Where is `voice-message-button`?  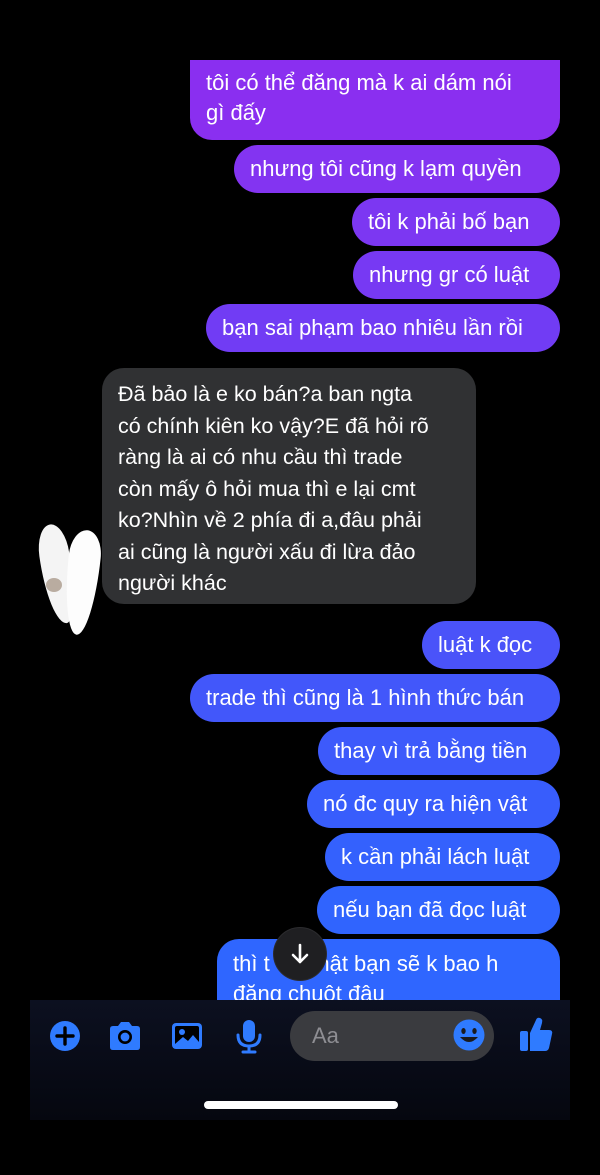 voice-message-button is located at coordinates (249, 1036).